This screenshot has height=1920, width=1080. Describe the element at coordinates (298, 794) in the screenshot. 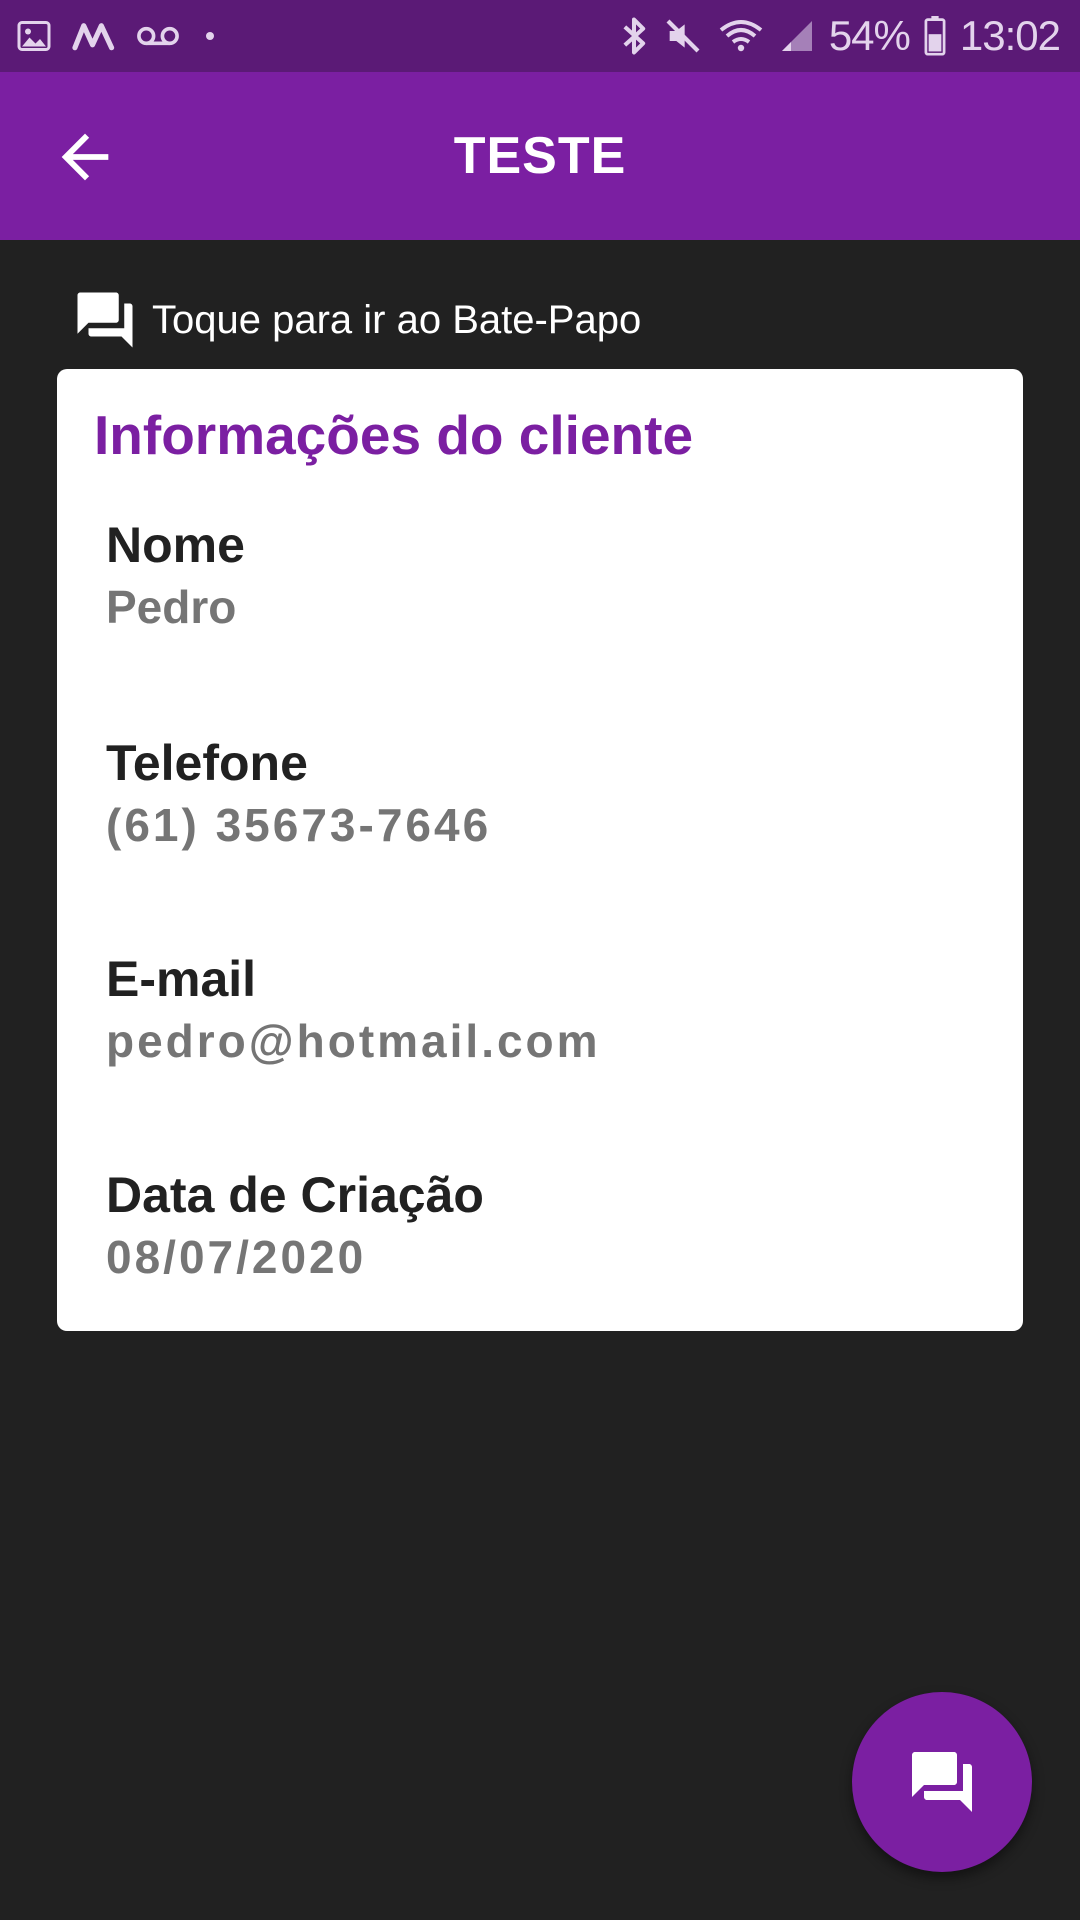

I see `field-phone: Telefone (61) 35673-7646` at that location.